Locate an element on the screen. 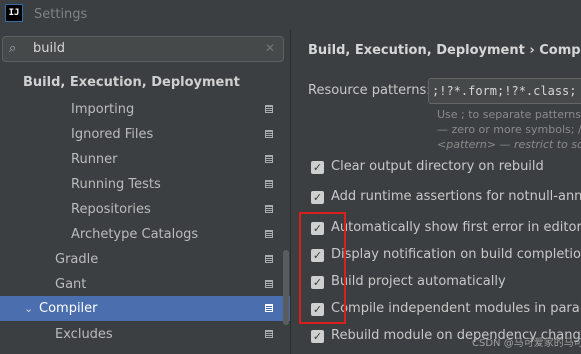 Image resolution: width=581 pixels, height=354 pixels. window-title: Settings is located at coordinates (61, 14).